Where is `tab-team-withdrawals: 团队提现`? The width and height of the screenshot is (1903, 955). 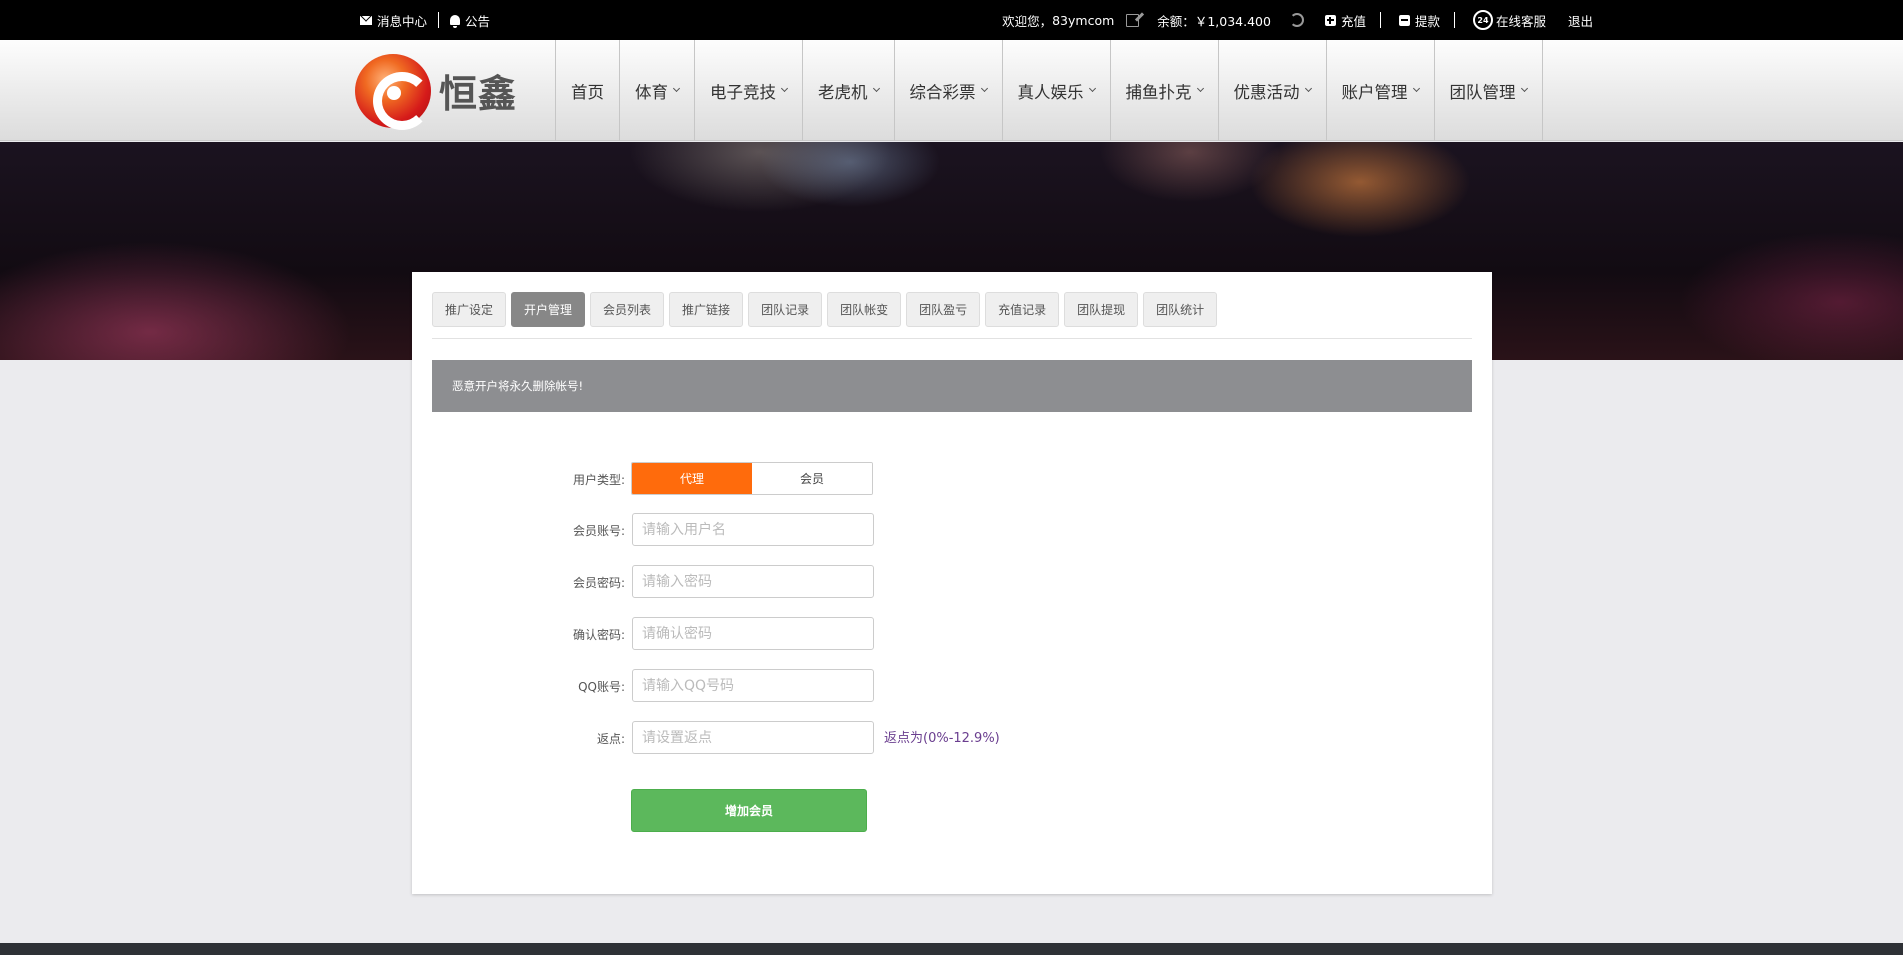 tab-team-withdrawals: 团队提现 is located at coordinates (1101, 309).